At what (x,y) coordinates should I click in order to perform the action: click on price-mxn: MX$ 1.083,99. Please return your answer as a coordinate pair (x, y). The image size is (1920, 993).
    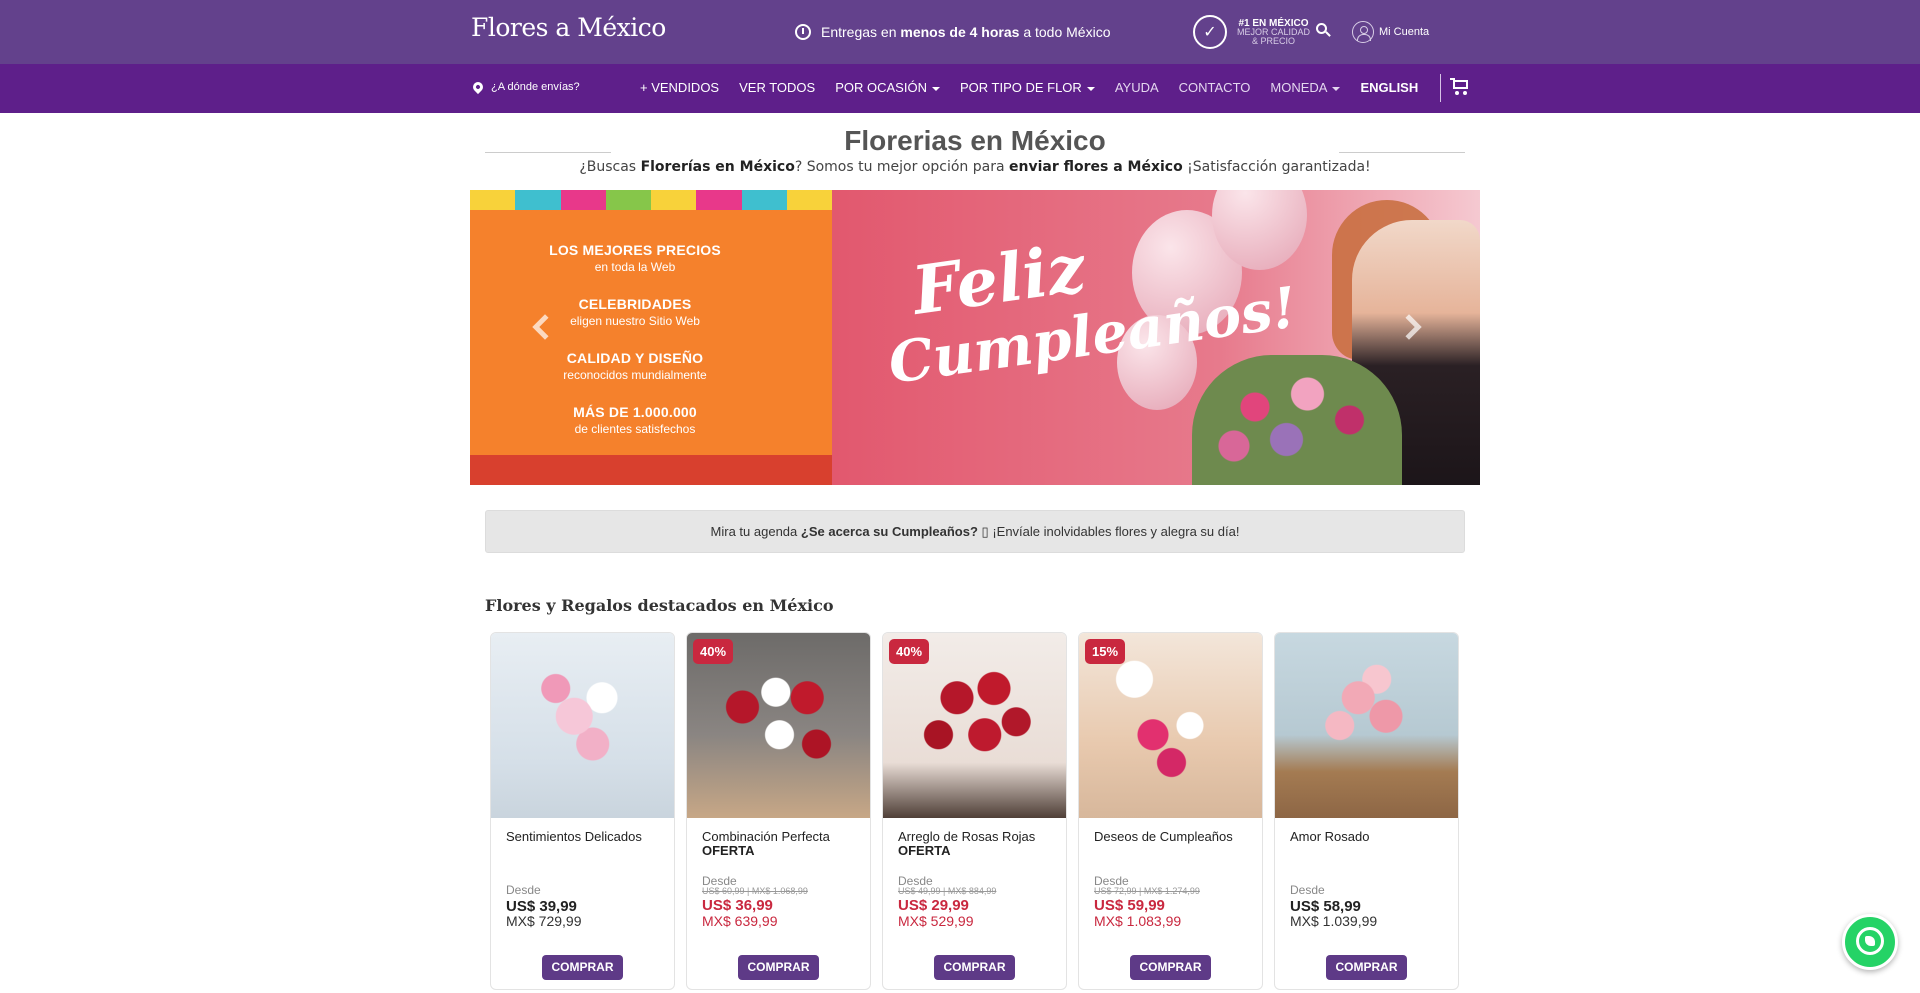
    Looking at the image, I should click on (1138, 921).